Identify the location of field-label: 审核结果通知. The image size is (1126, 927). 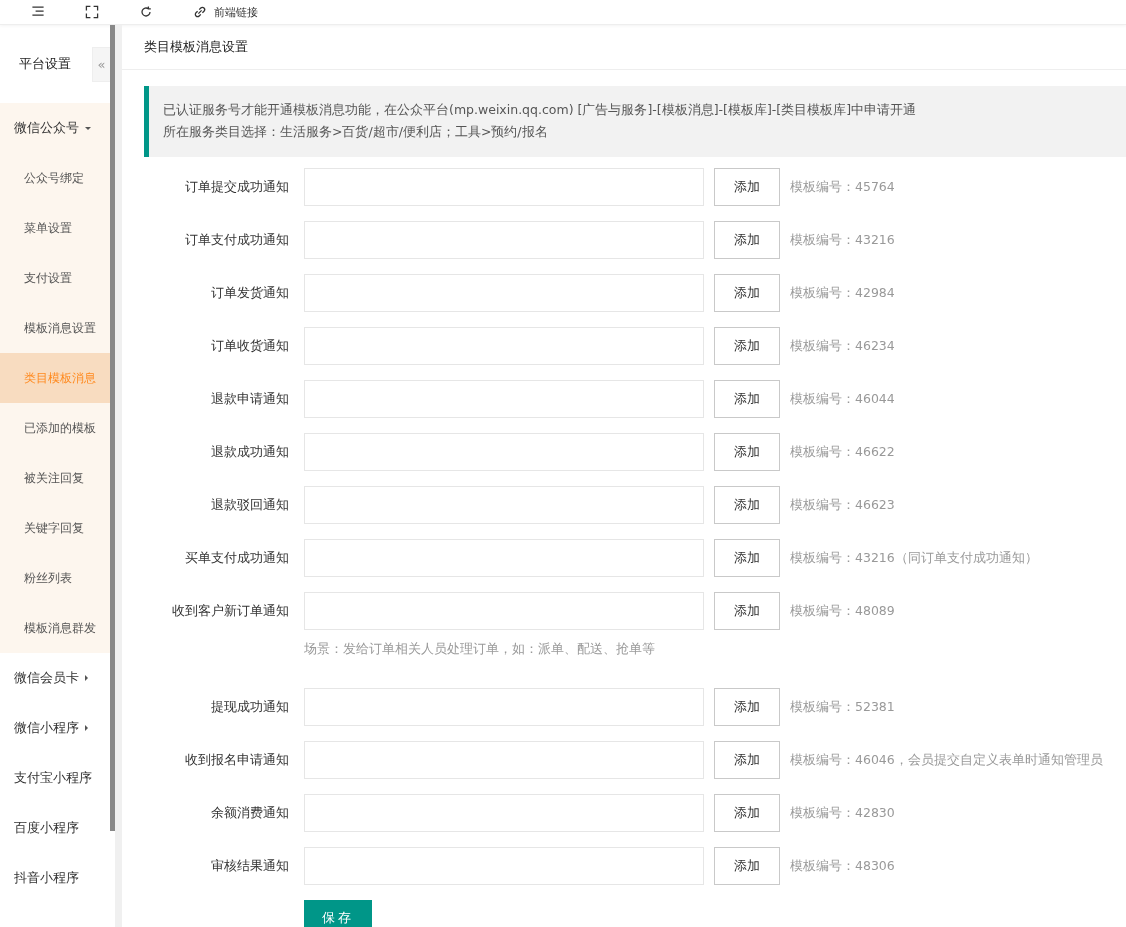
(250, 866).